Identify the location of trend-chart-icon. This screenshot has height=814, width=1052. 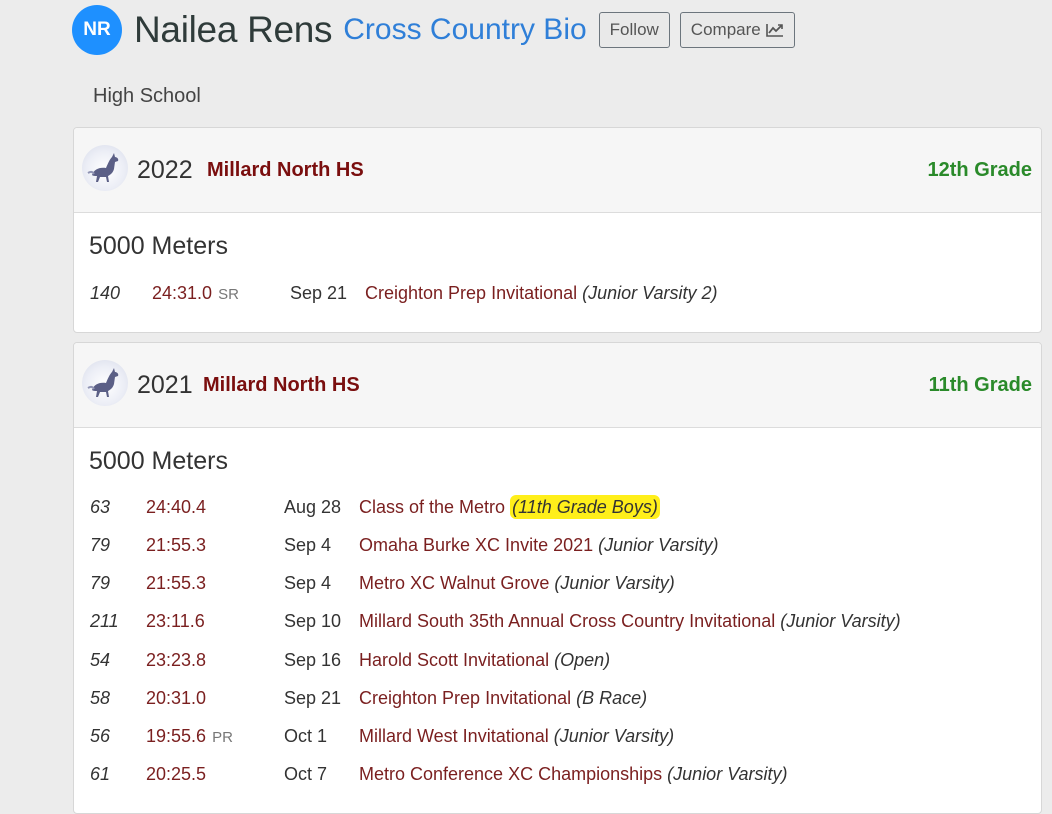
(774, 30).